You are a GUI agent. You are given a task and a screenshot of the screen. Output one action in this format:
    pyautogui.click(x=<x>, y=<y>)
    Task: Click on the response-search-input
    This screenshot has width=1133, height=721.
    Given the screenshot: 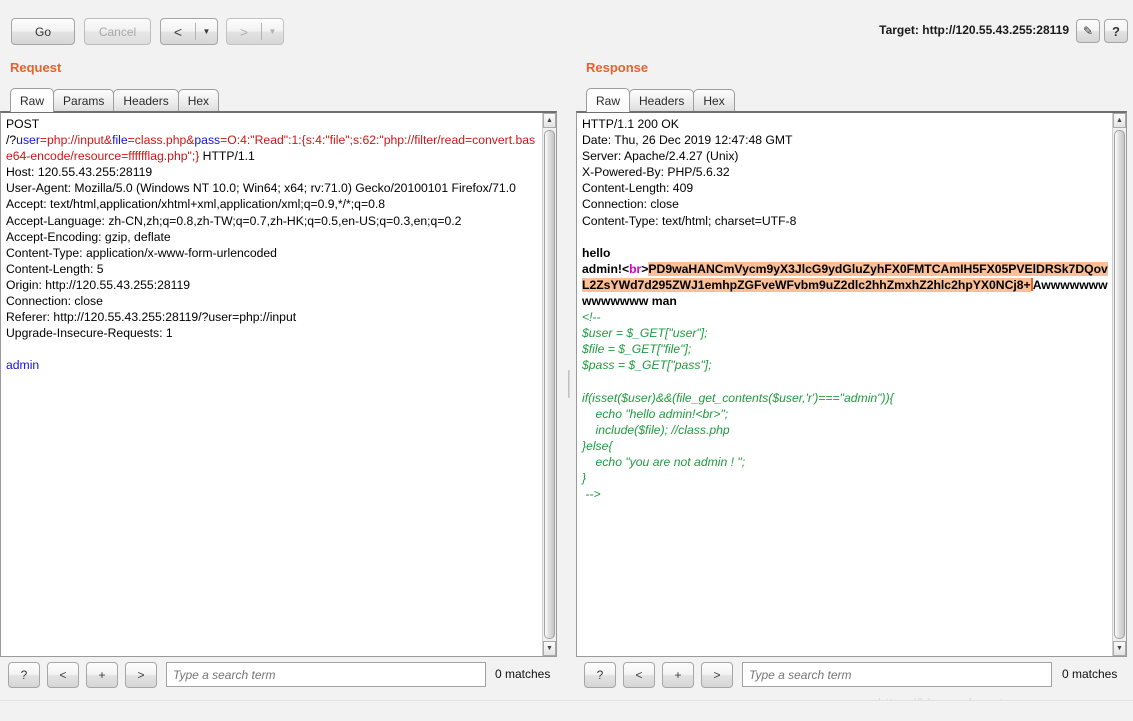 What is the action you would take?
    pyautogui.click(x=897, y=674)
    